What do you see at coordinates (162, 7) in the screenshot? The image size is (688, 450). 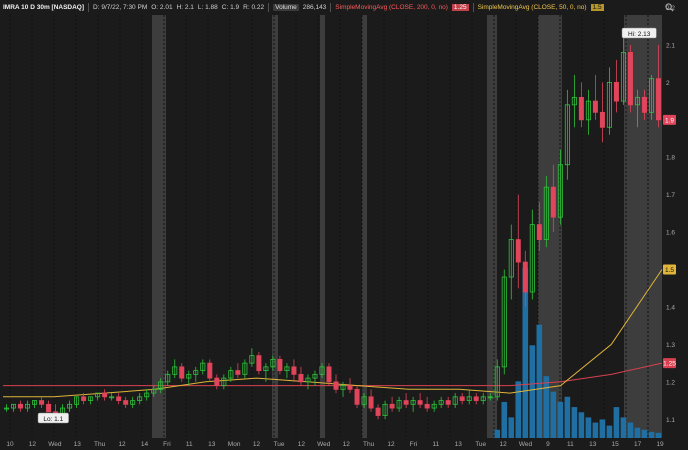 I see `open-value: O: 2.01` at bounding box center [162, 7].